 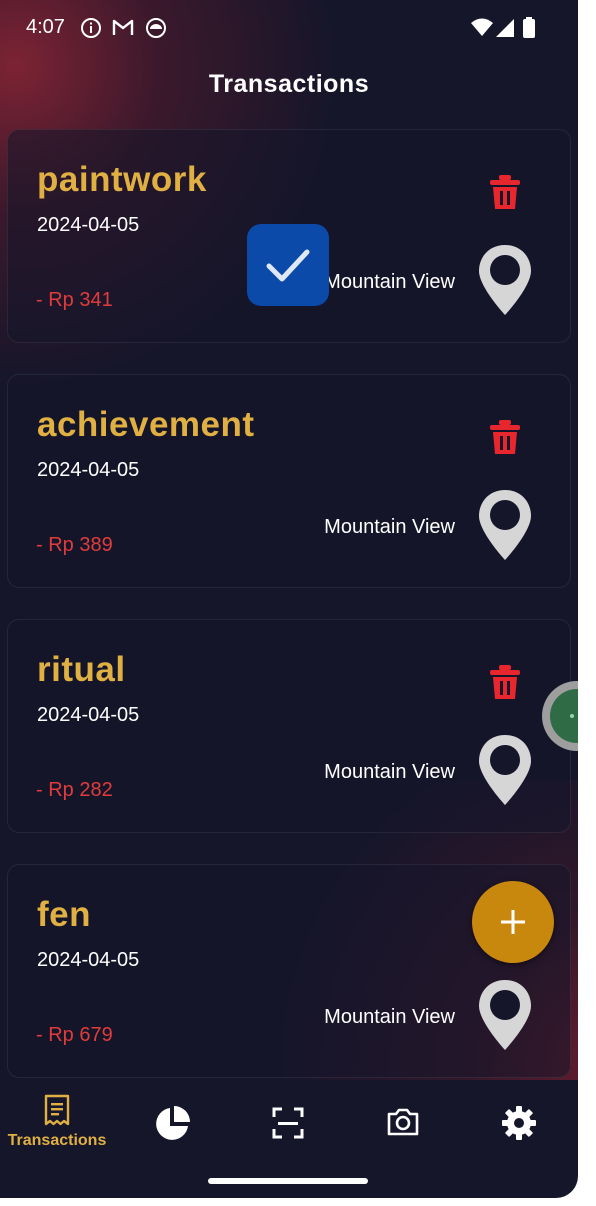 I want to click on receipt-icon, so click(x=57, y=1110).